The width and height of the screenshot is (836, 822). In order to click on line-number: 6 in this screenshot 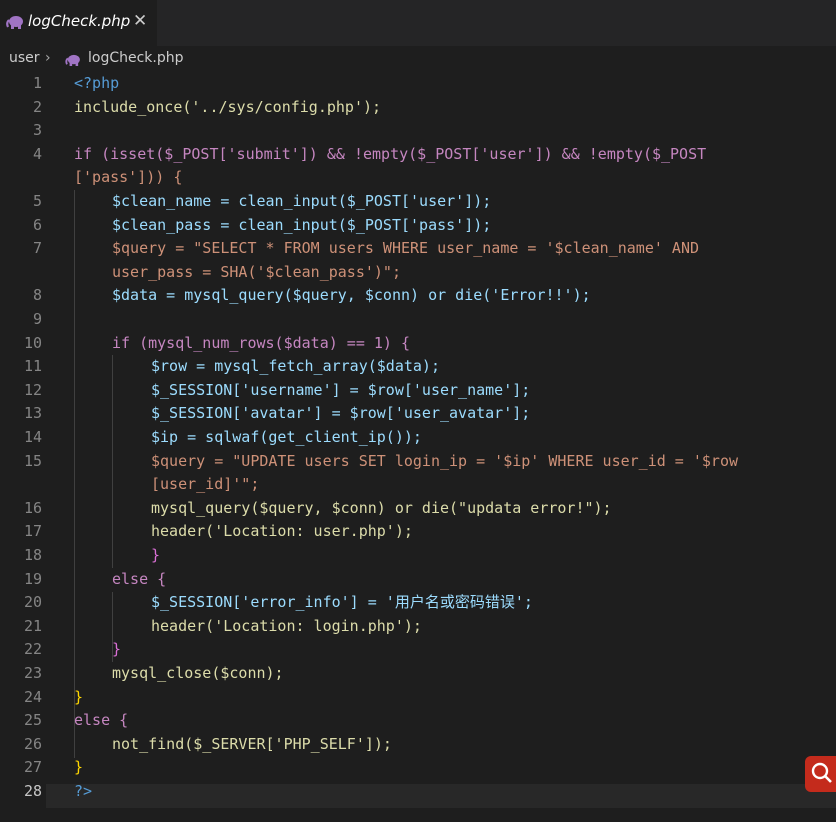, I will do `click(37, 224)`.